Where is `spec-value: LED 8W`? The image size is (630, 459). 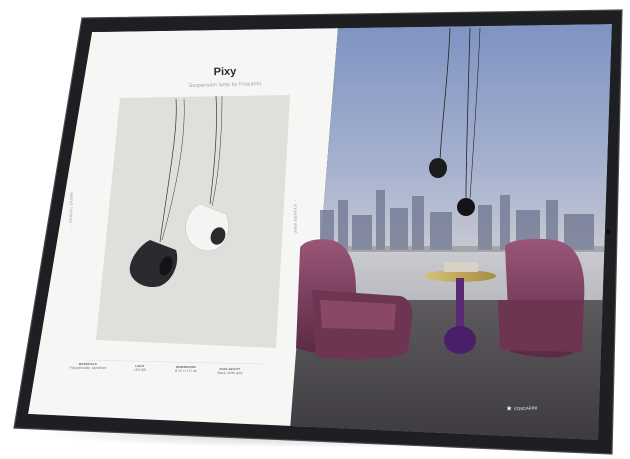 spec-value: LED 8W is located at coordinates (140, 370).